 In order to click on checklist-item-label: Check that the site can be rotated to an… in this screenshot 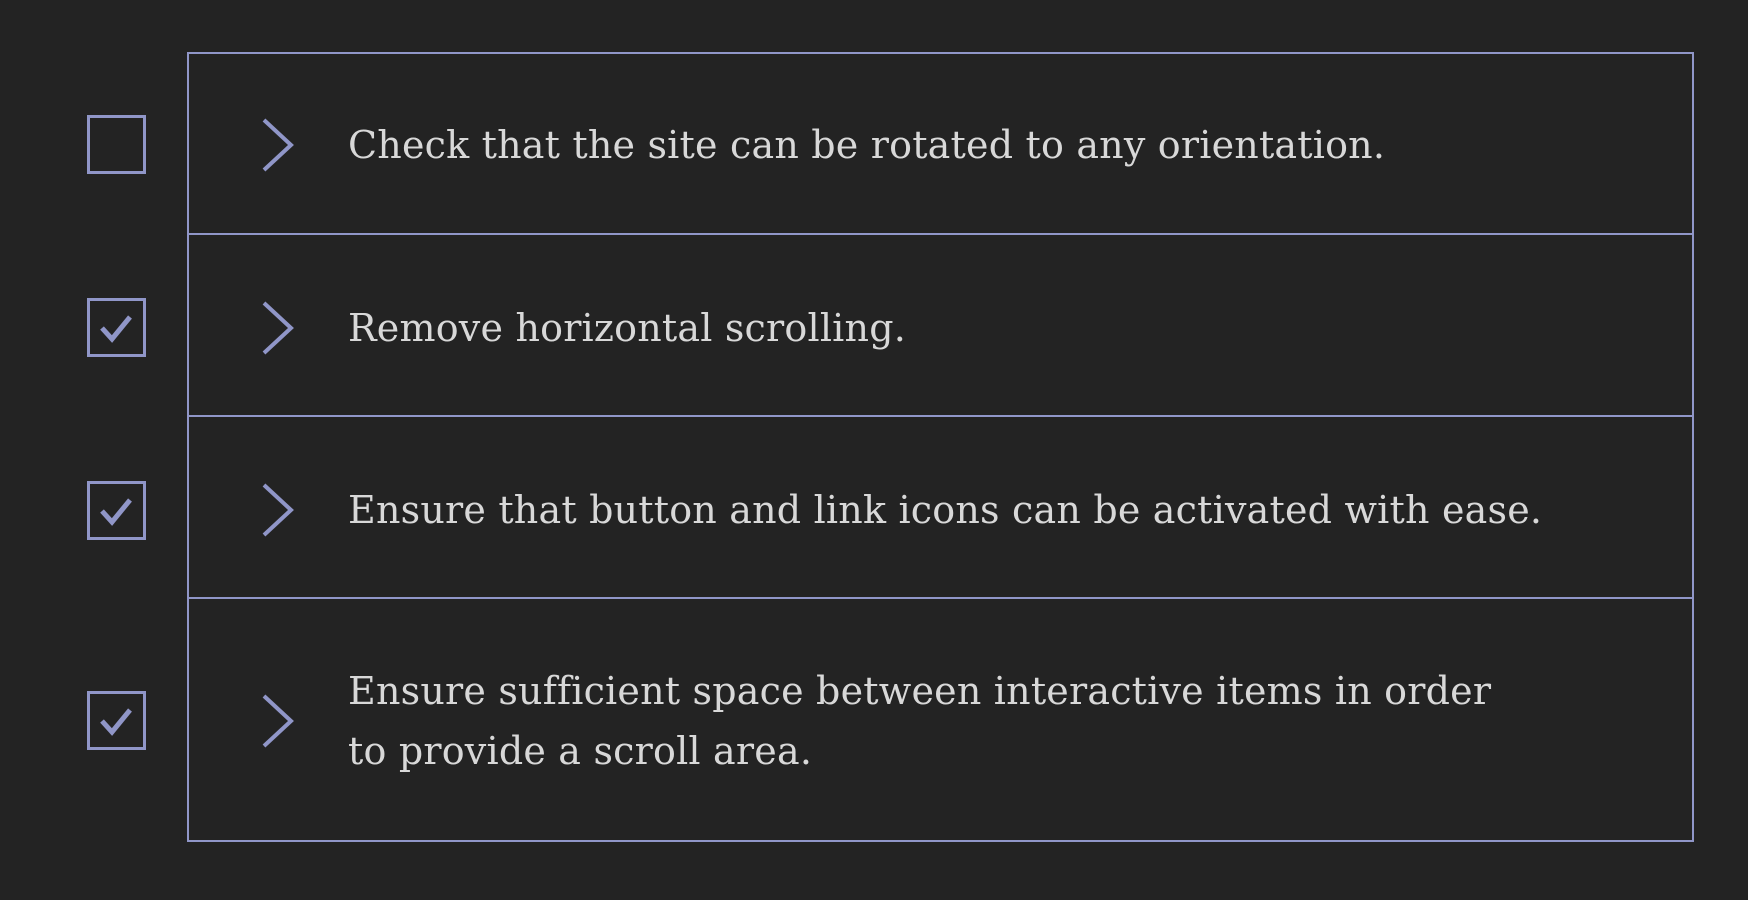, I will do `click(867, 145)`.